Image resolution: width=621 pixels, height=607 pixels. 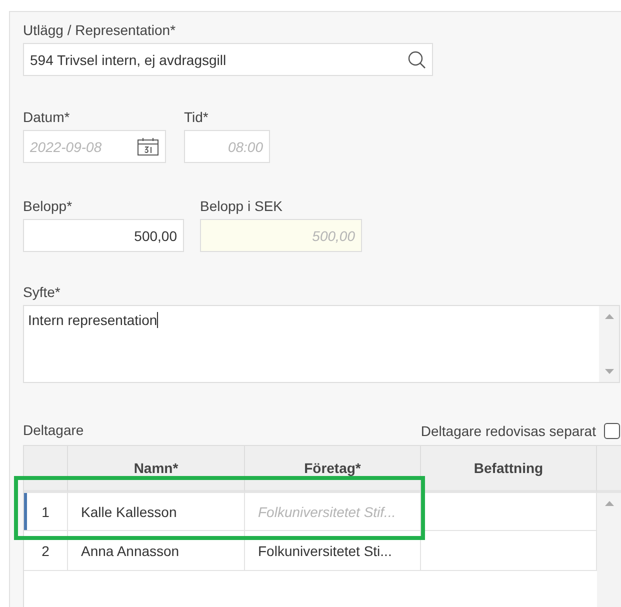 I want to click on scroll-down-icon, so click(x=609, y=371).